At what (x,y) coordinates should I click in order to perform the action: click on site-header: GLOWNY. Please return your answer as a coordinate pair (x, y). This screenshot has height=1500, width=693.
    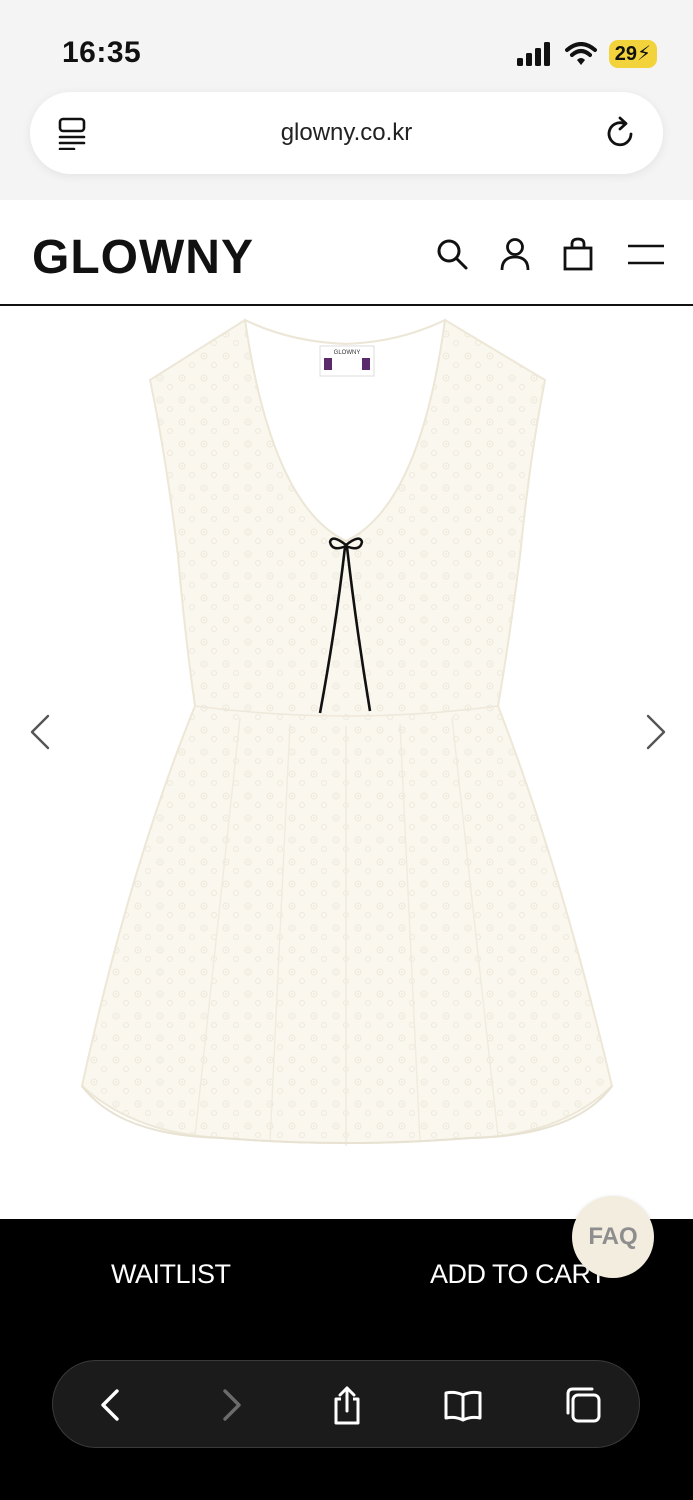
    Looking at the image, I should click on (346, 253).